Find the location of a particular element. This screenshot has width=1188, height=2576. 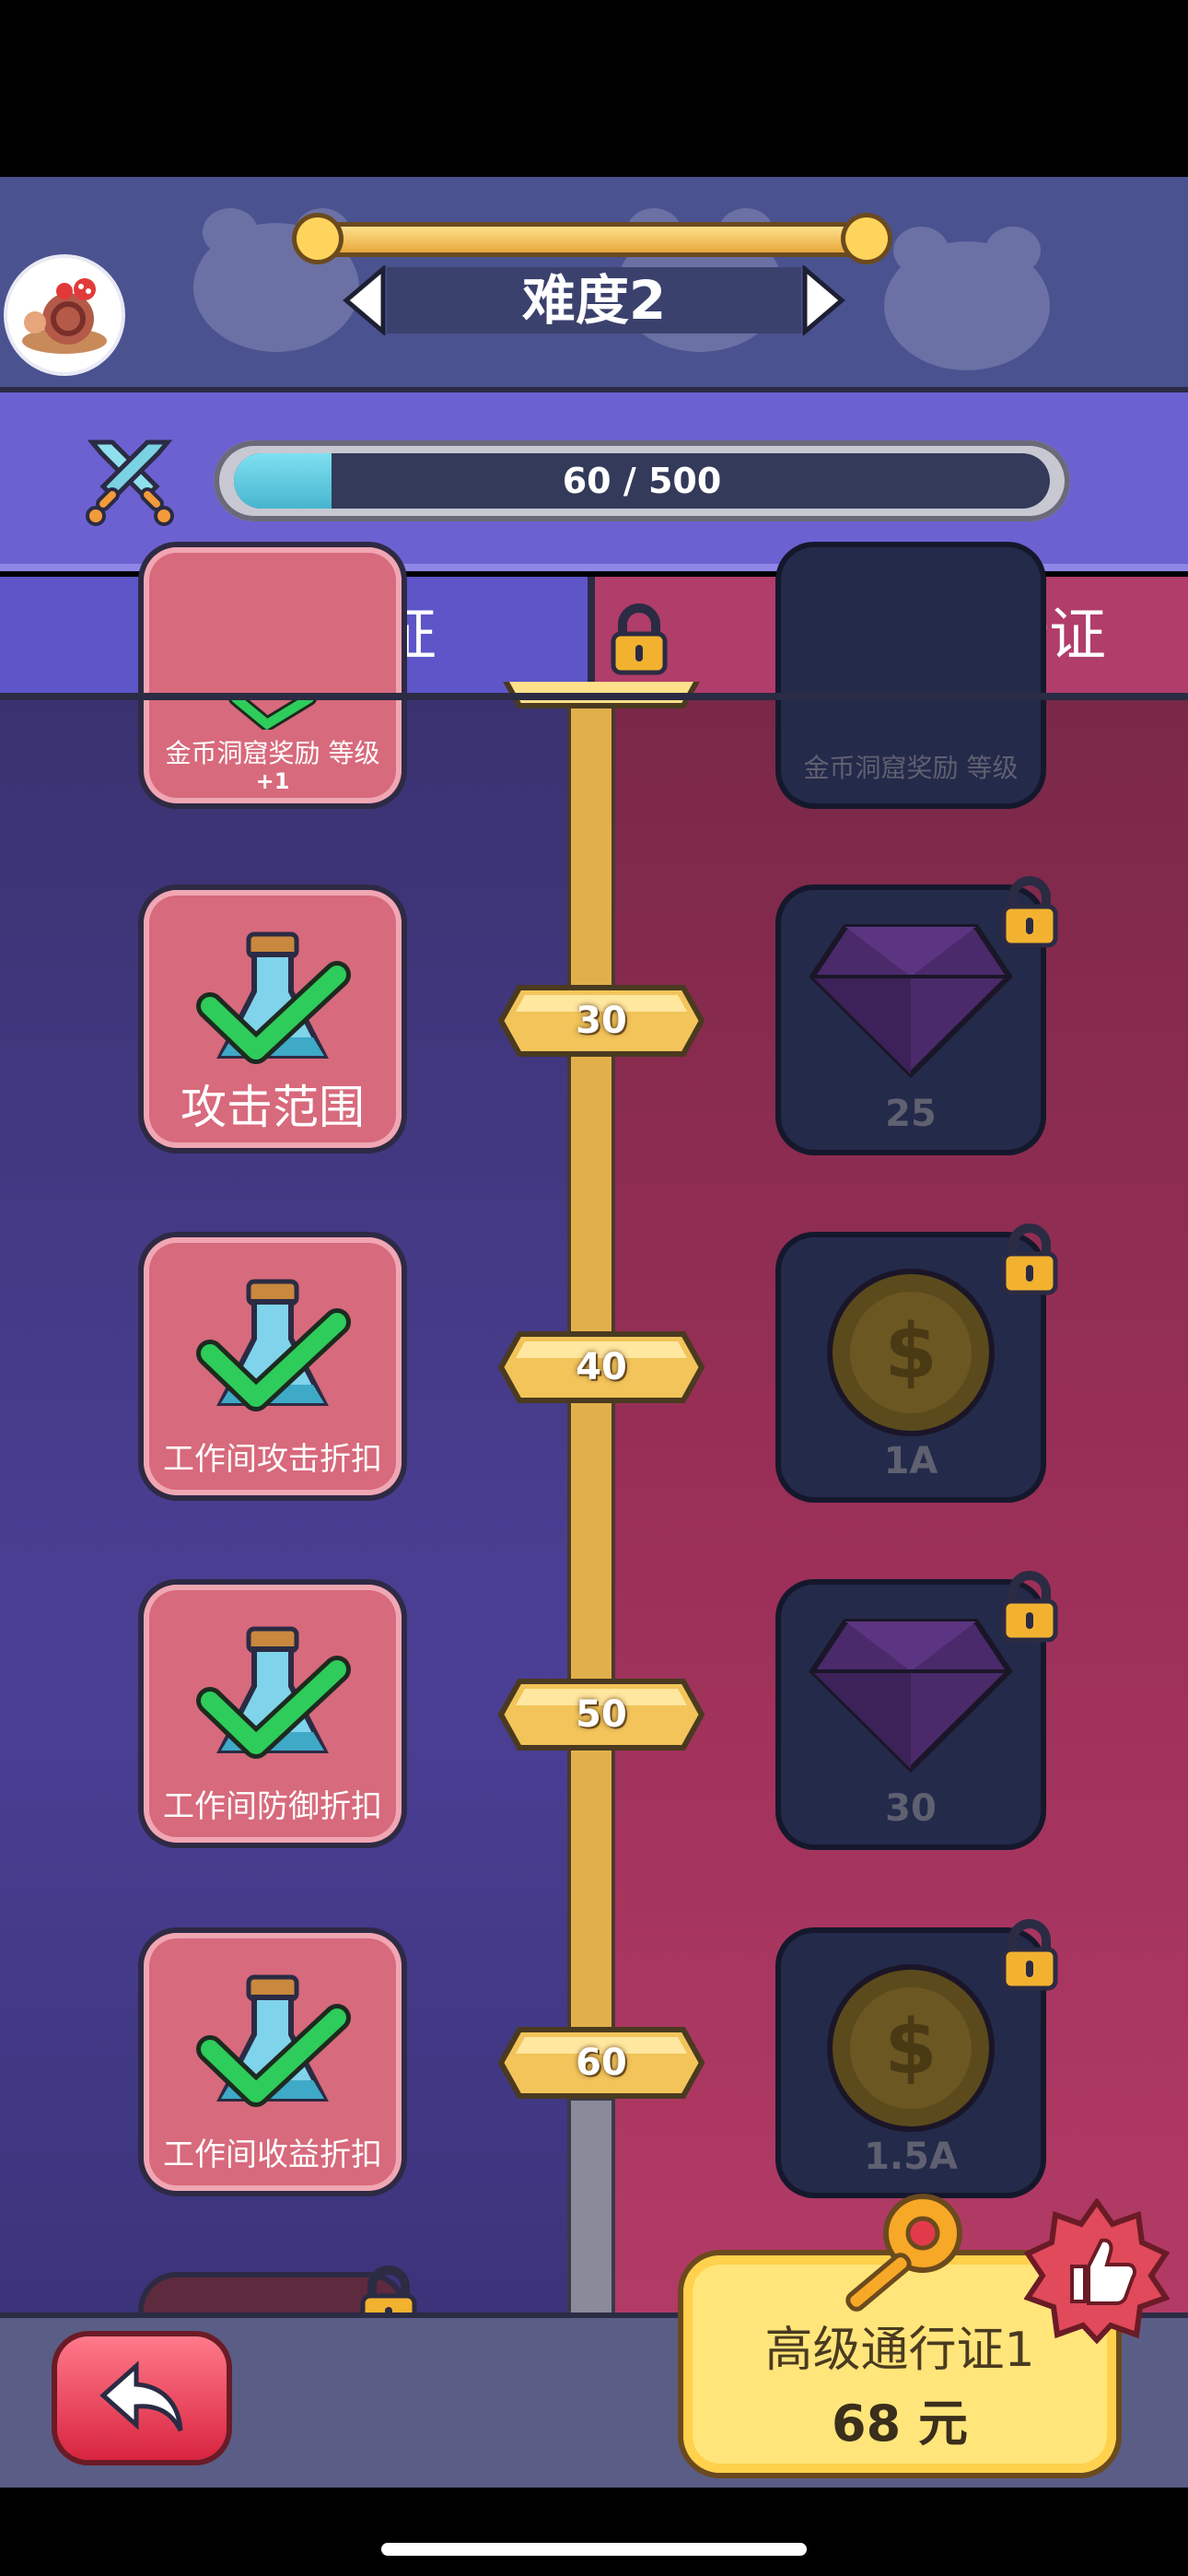

thumbs-up-icon is located at coordinates (1097, 2271).